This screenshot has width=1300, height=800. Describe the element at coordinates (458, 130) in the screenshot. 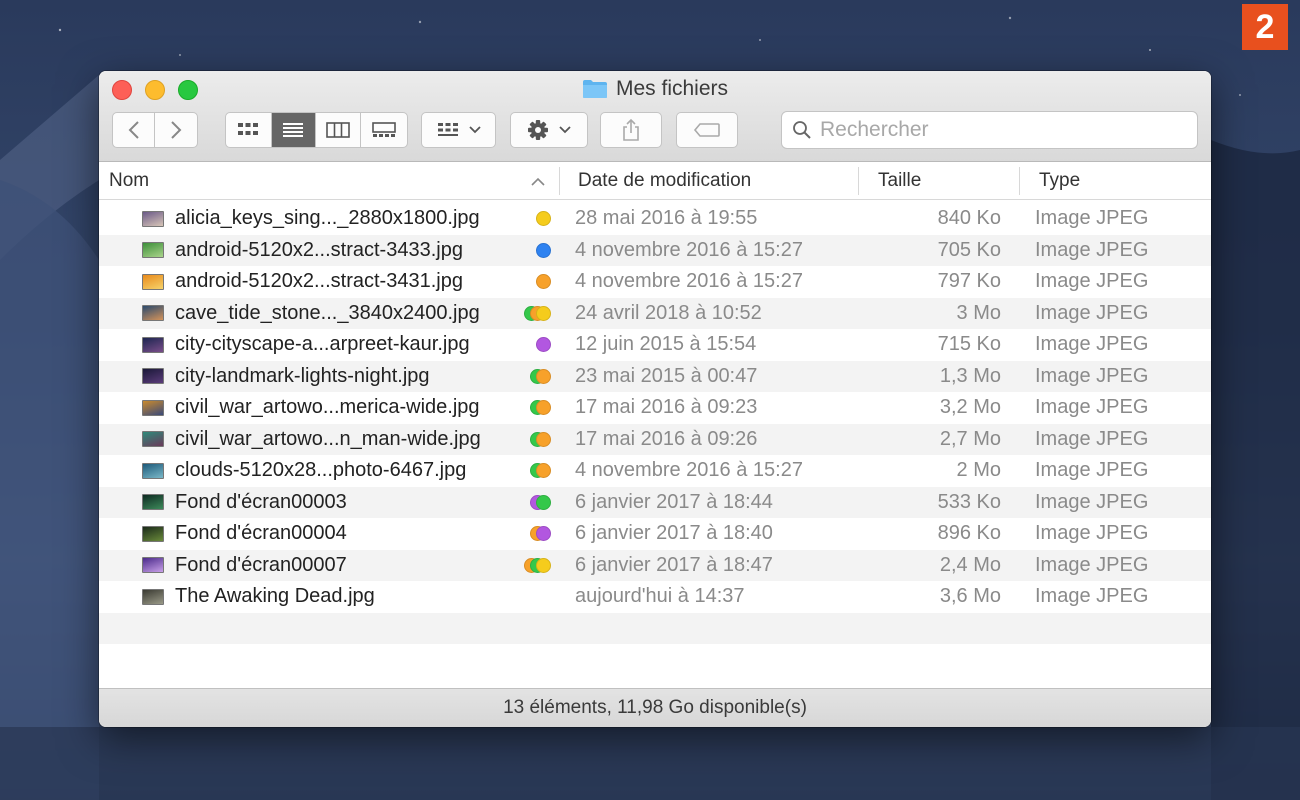

I see `group-by-button` at that location.